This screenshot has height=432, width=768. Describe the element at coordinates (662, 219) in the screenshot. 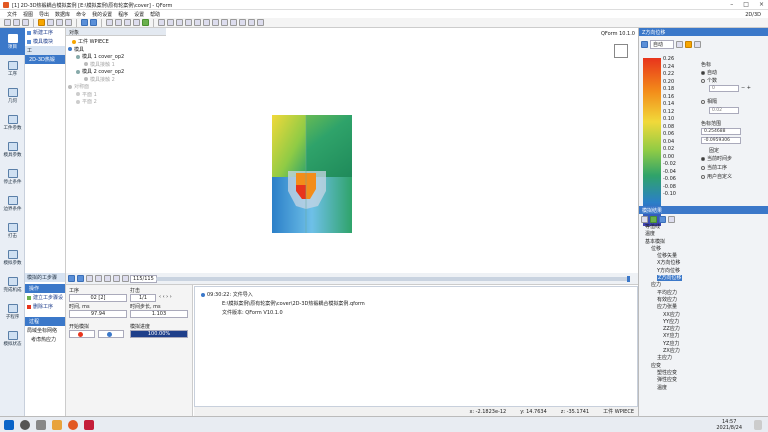

I see `contour-icon` at that location.